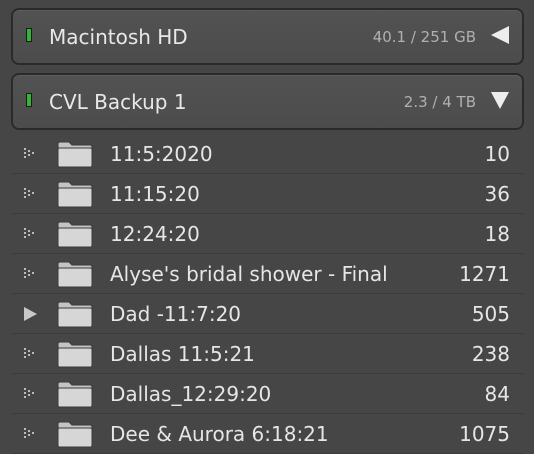 This screenshot has width=534, height=454. Describe the element at coordinates (490, 314) in the screenshot. I see `folder-photo-count: 505` at that location.